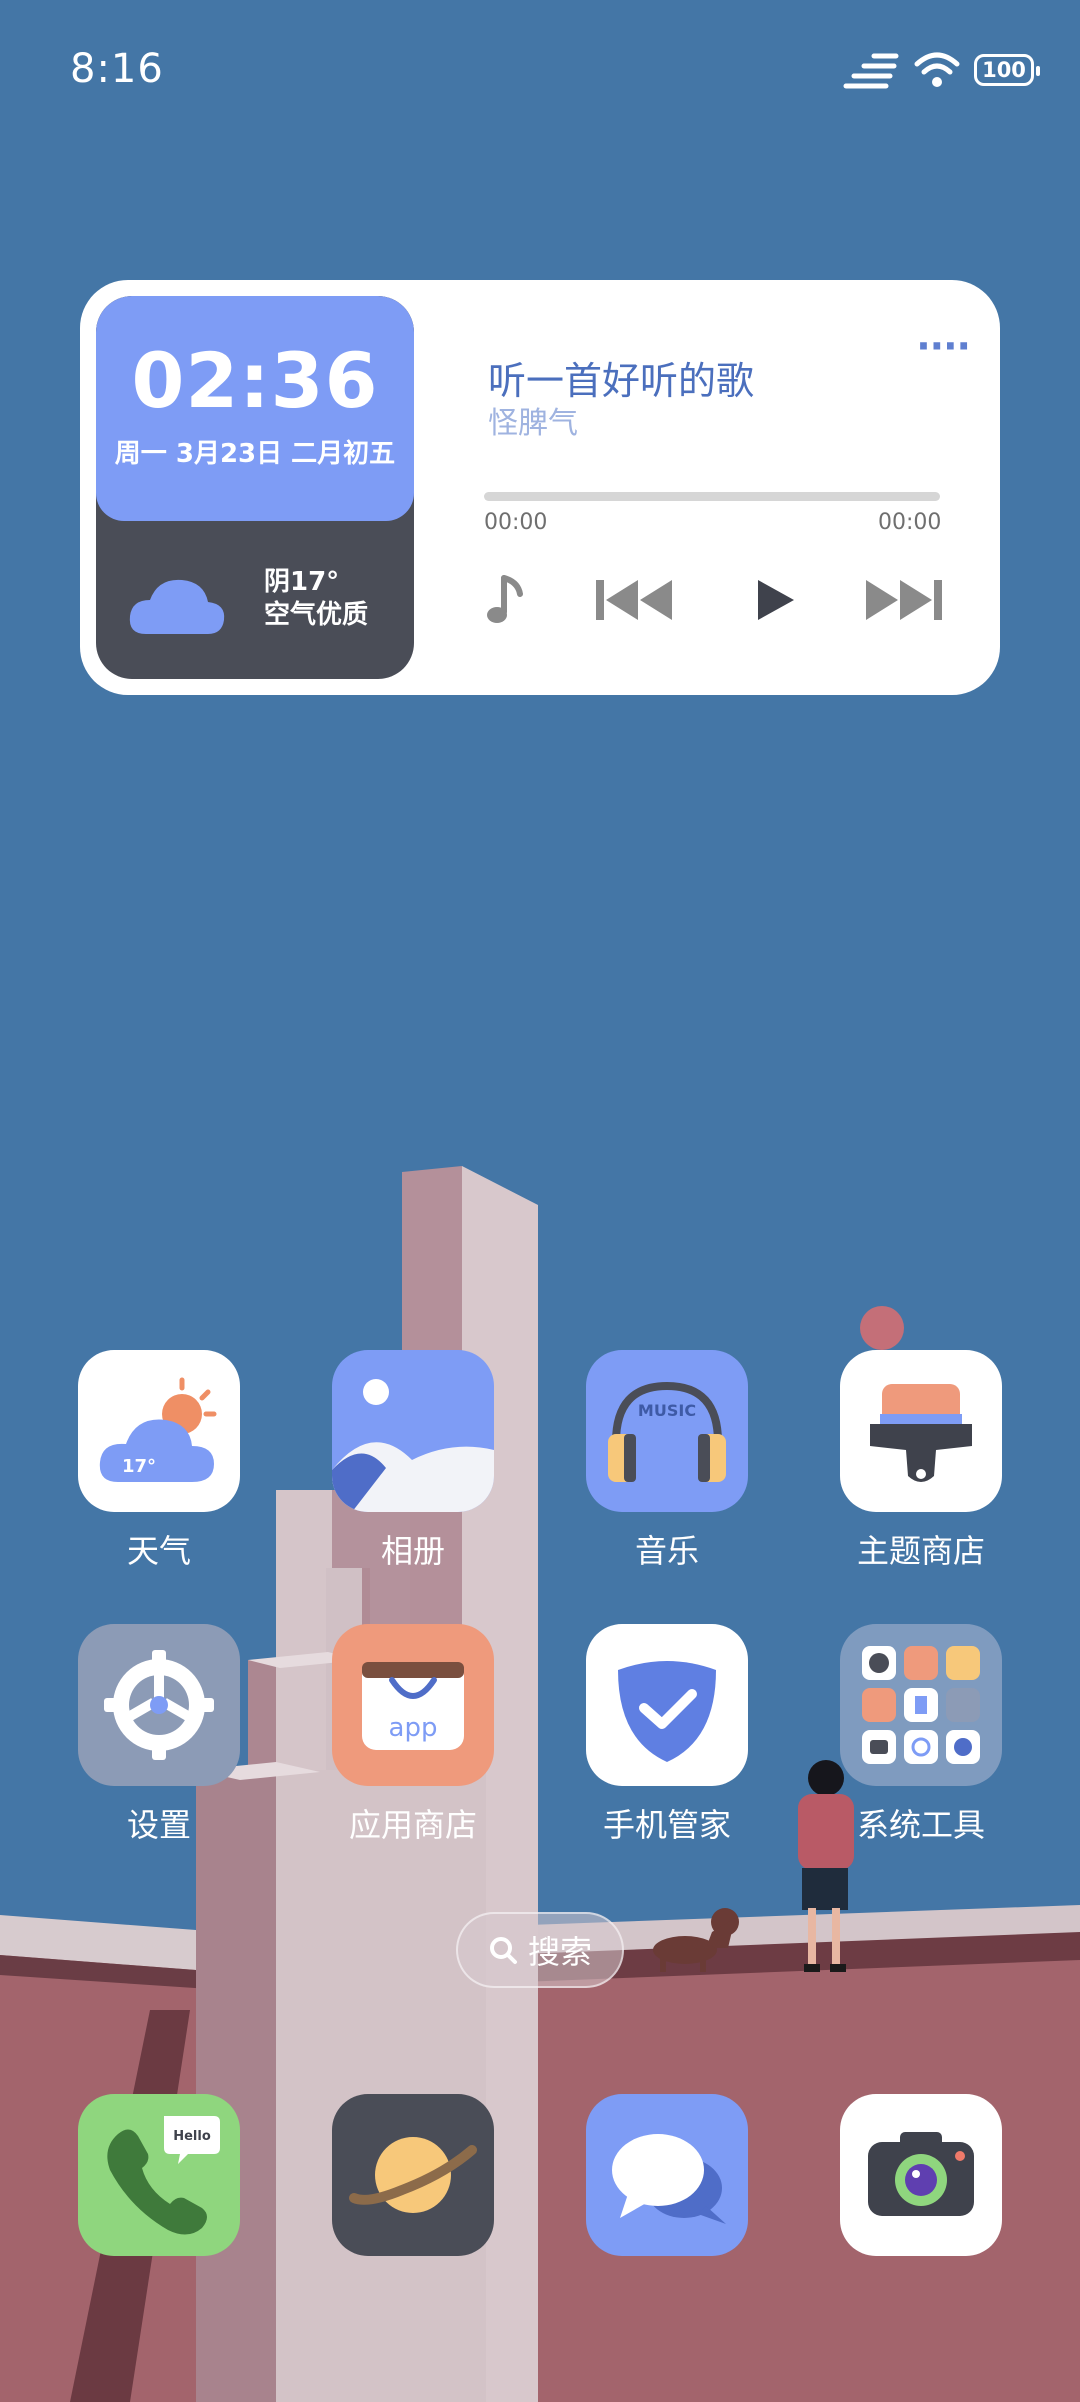 This screenshot has height=2402, width=1080. I want to click on song-artist: 怪脾气, so click(533, 423).